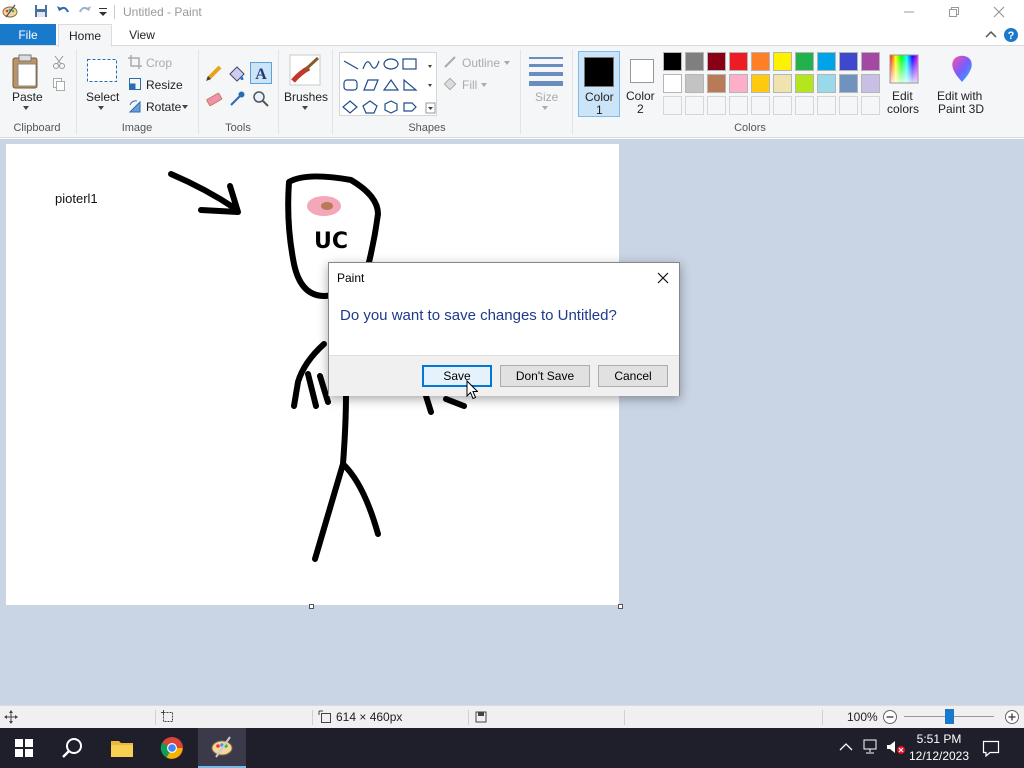 The image size is (1024, 768). Describe the element at coordinates (991, 34) in the screenshot. I see `collapse-ribbon-icon` at that location.